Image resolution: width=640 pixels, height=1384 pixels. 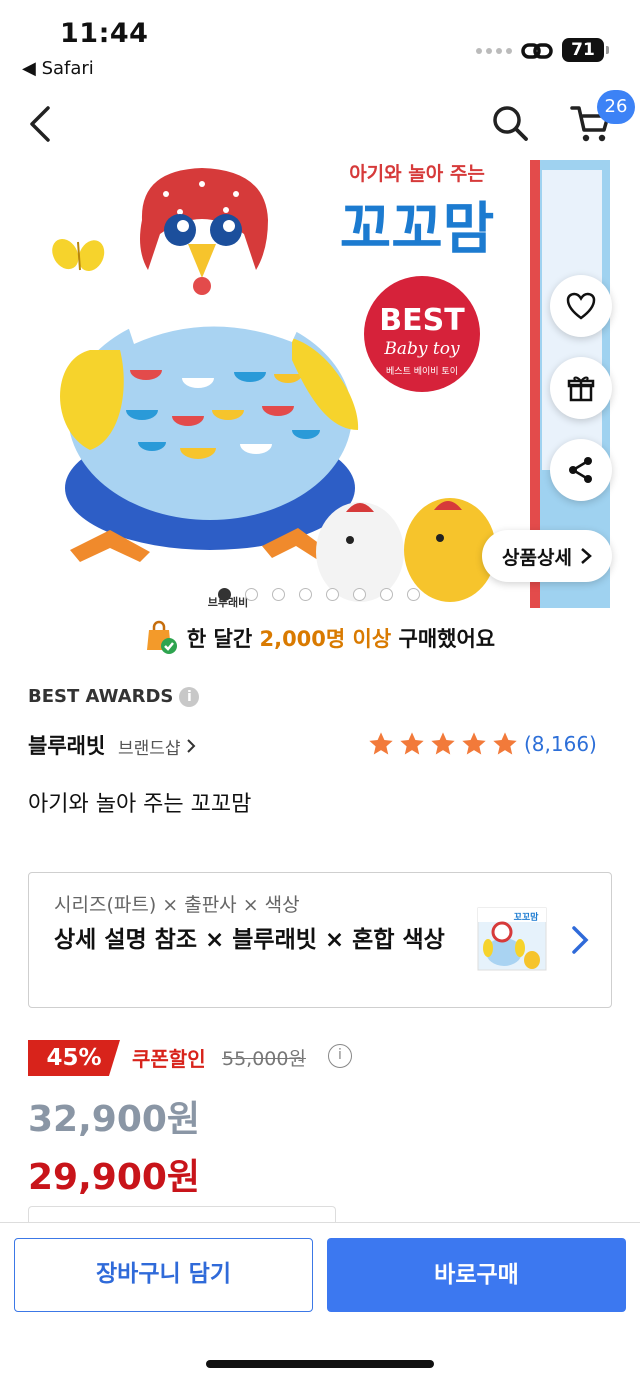 What do you see at coordinates (114, 1119) in the screenshot?
I see `sale-price: 32,900원` at bounding box center [114, 1119].